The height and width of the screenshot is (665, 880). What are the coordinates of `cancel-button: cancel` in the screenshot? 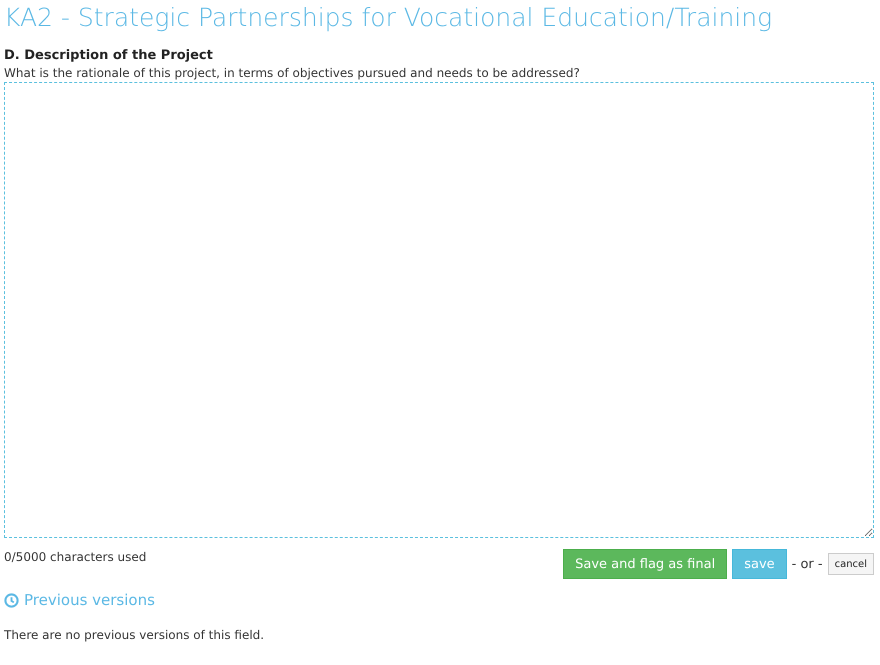 It's located at (851, 564).